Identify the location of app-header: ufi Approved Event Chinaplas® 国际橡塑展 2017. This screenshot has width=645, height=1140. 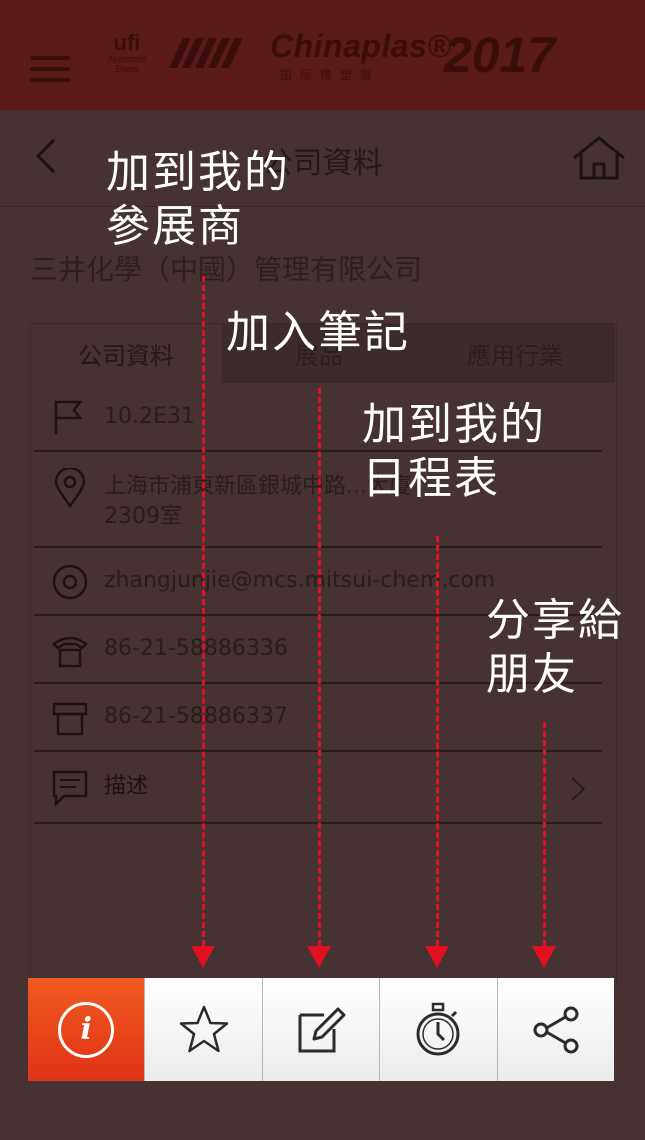
(322, 55).